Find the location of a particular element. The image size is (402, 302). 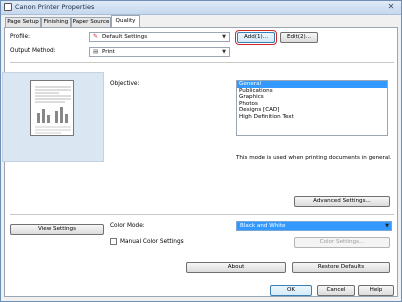

page-preview is located at coordinates (52, 108).